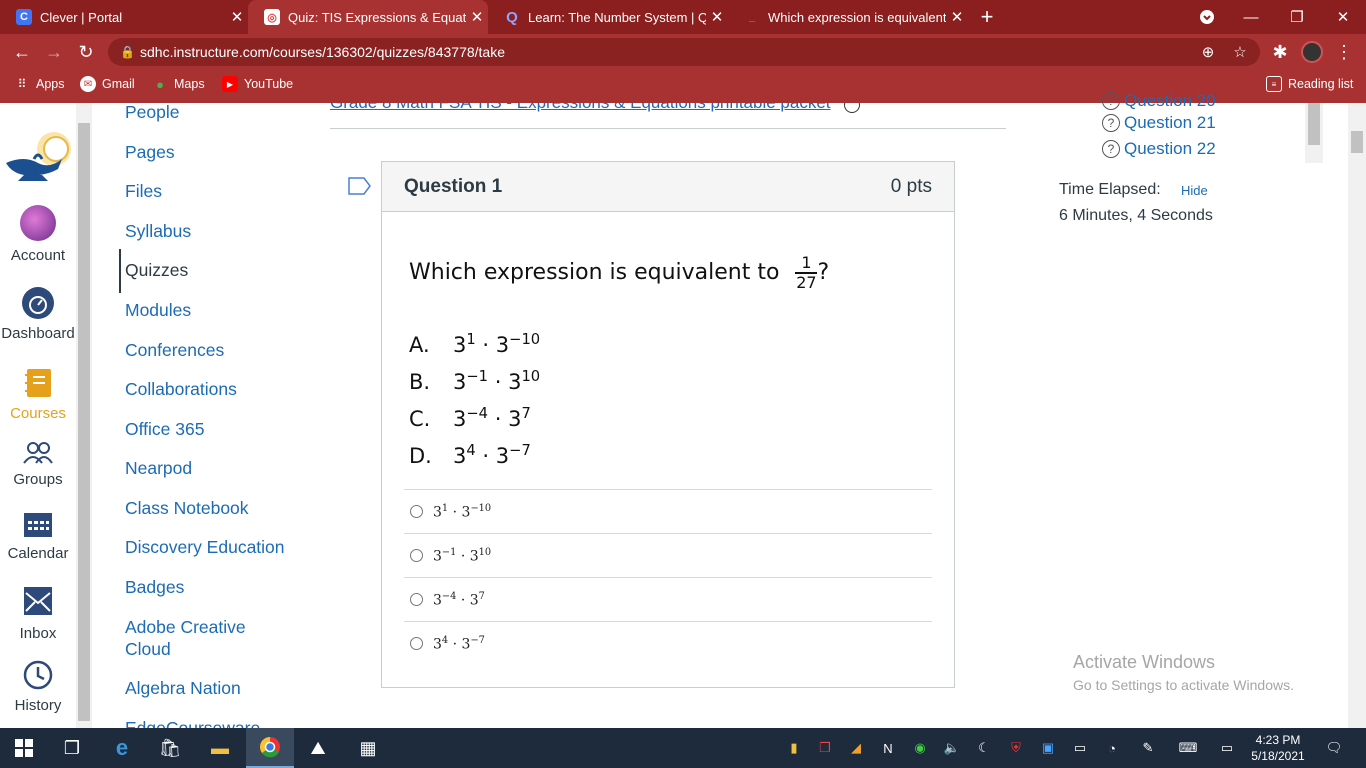 The image size is (1366, 768). What do you see at coordinates (1148, 748) in the screenshot?
I see `pen-icon: ✎` at bounding box center [1148, 748].